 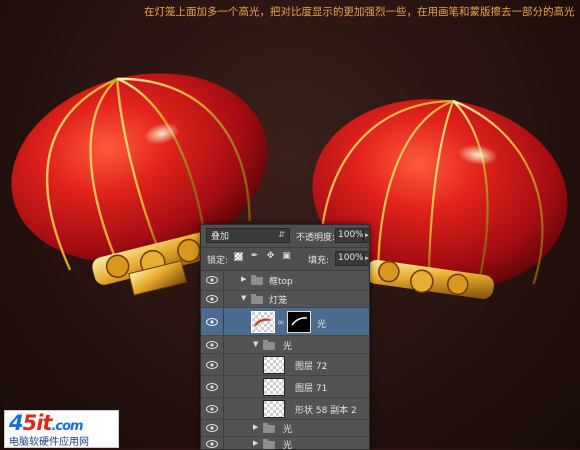 I want to click on site-watermark-logo: 45it.com 电脑软硬件应用网, so click(x=61, y=429).